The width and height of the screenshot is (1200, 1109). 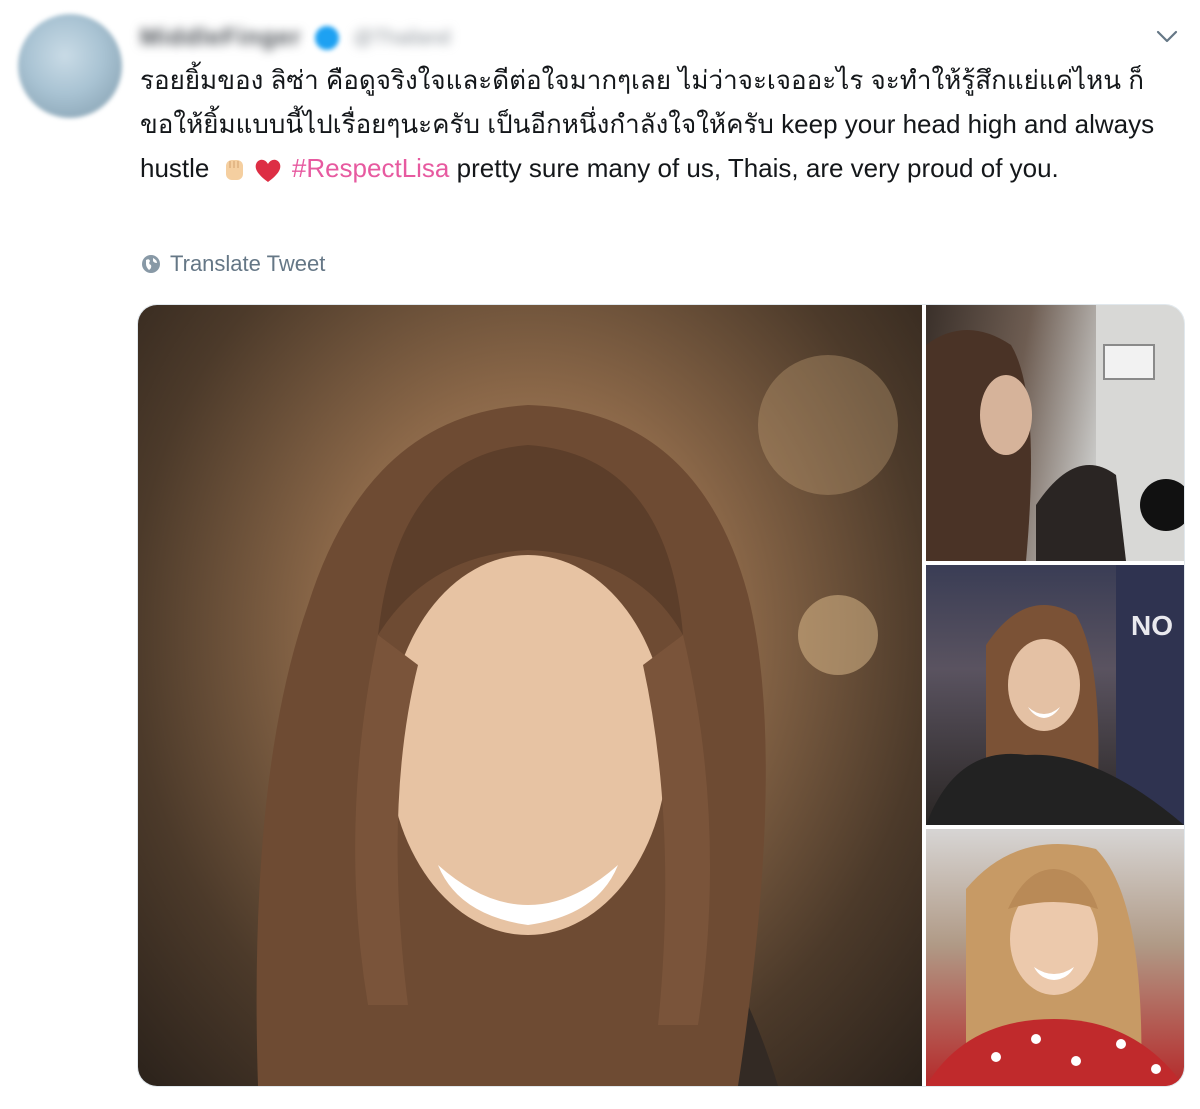 I want to click on hashtag-link: #RespectLisa, so click(x=371, y=168).